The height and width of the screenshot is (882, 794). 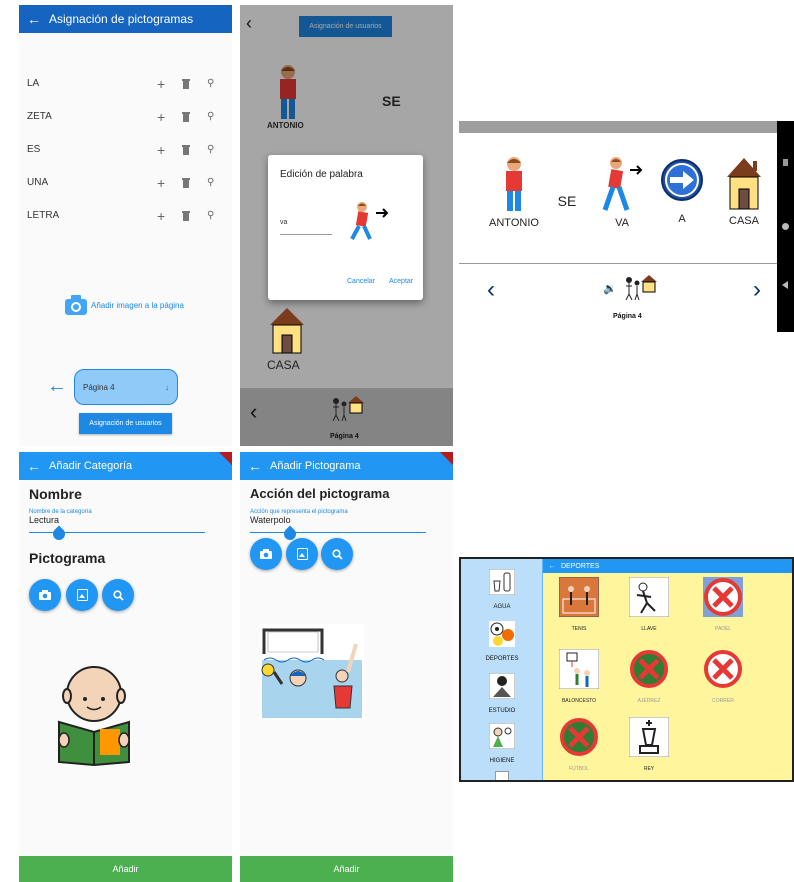 I want to click on word-row: UNA + ⚲, so click(x=125, y=182).